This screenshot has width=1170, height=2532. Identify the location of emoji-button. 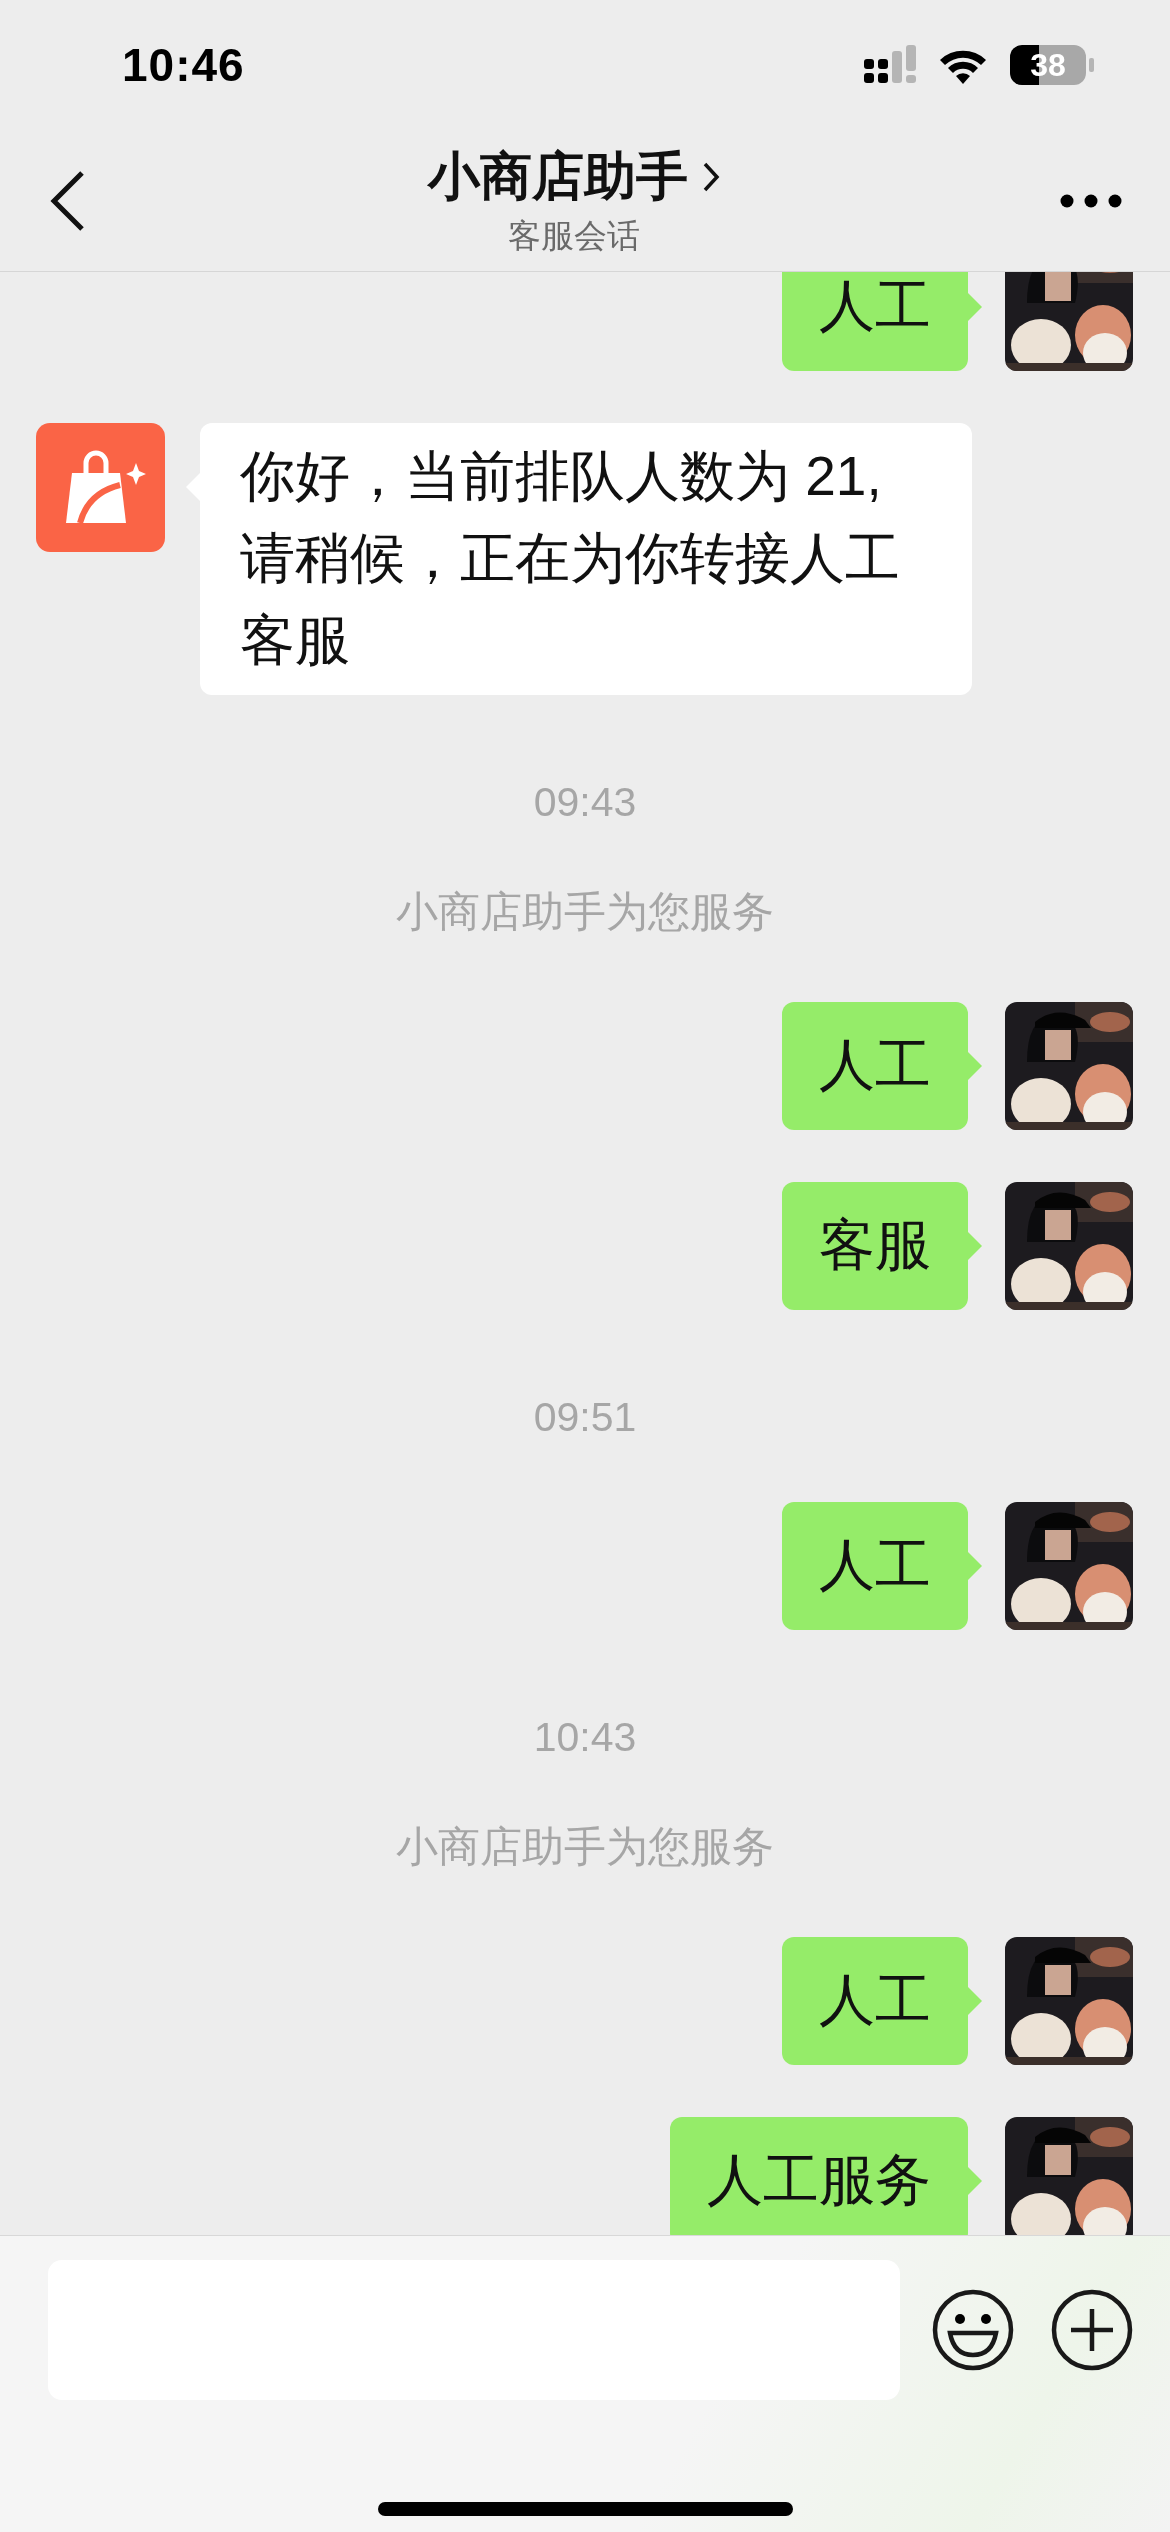
(973, 2330).